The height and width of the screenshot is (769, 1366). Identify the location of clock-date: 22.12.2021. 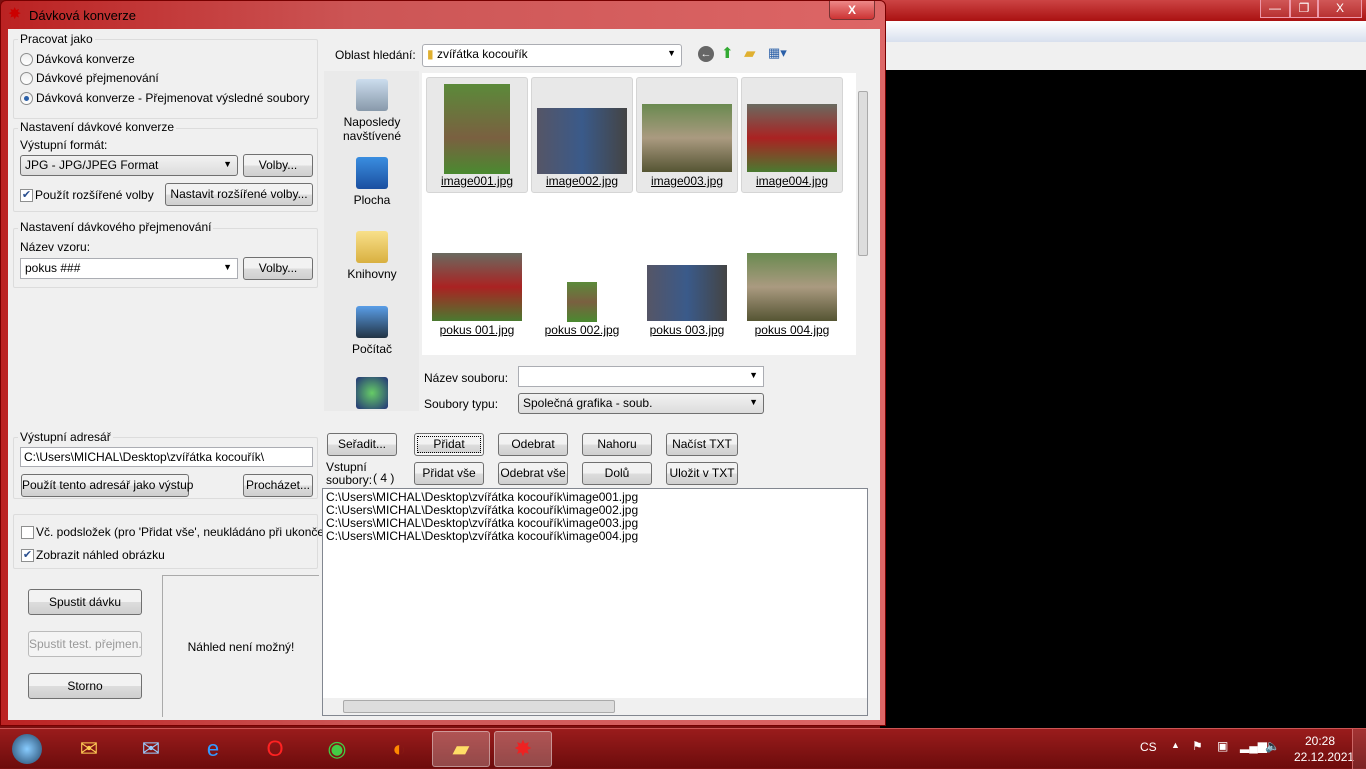
(1324, 757).